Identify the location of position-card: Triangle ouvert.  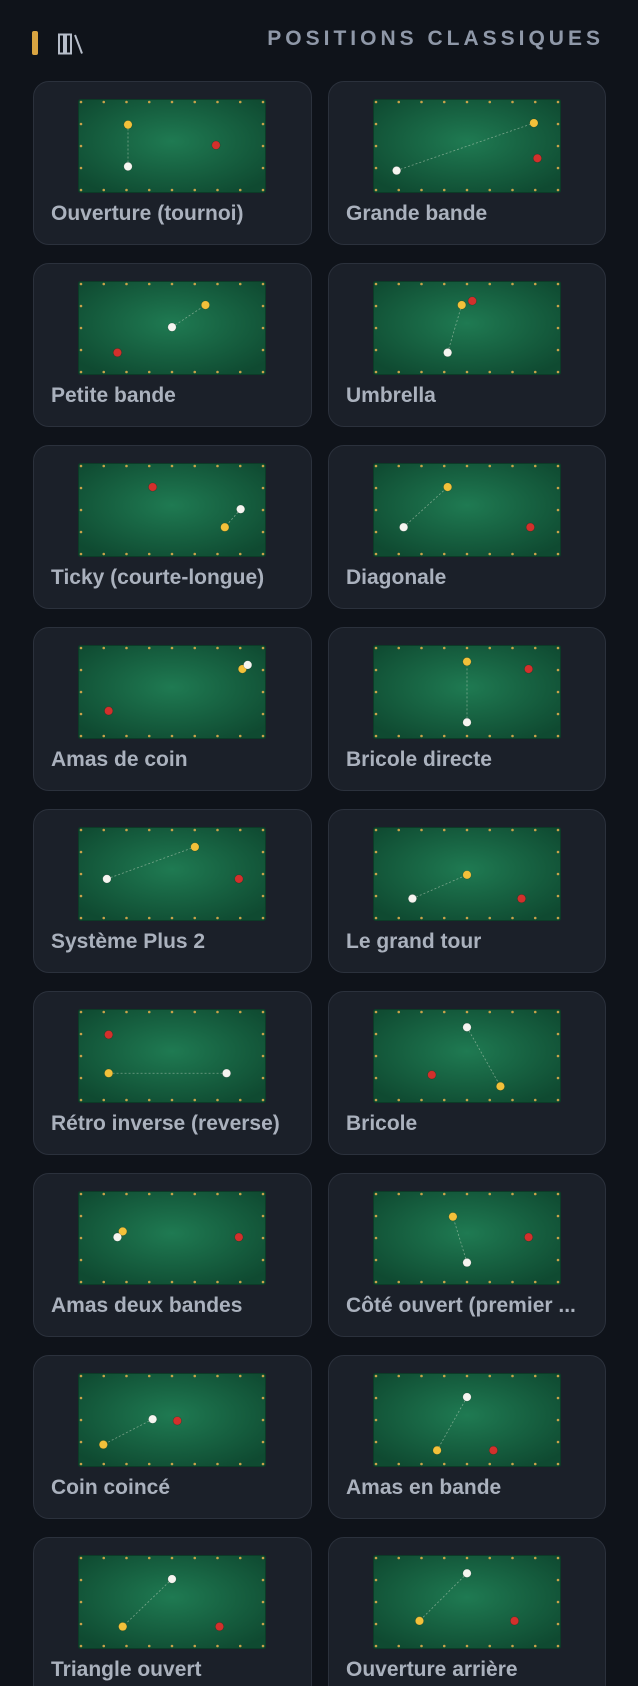
(172, 1611).